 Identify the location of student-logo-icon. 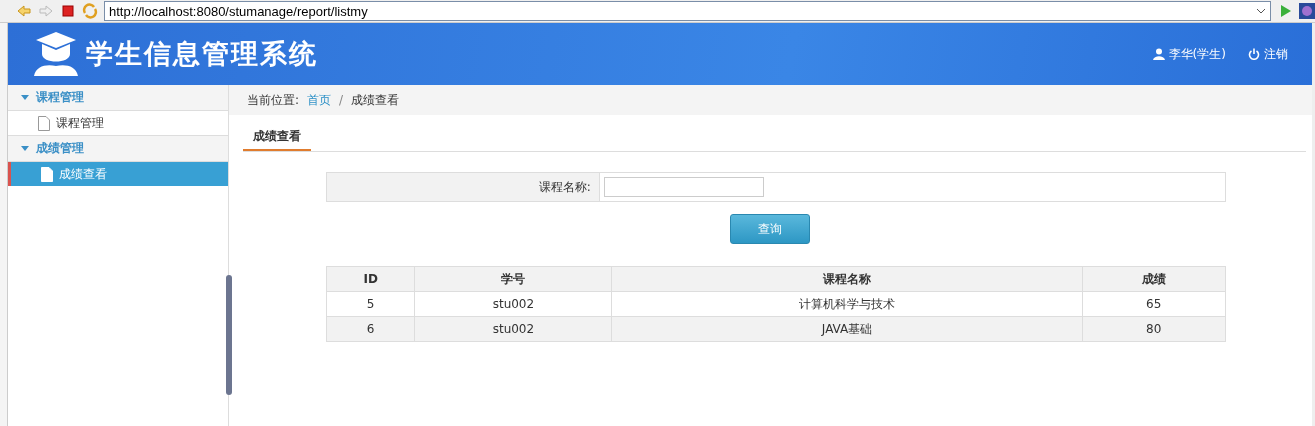
(55, 54).